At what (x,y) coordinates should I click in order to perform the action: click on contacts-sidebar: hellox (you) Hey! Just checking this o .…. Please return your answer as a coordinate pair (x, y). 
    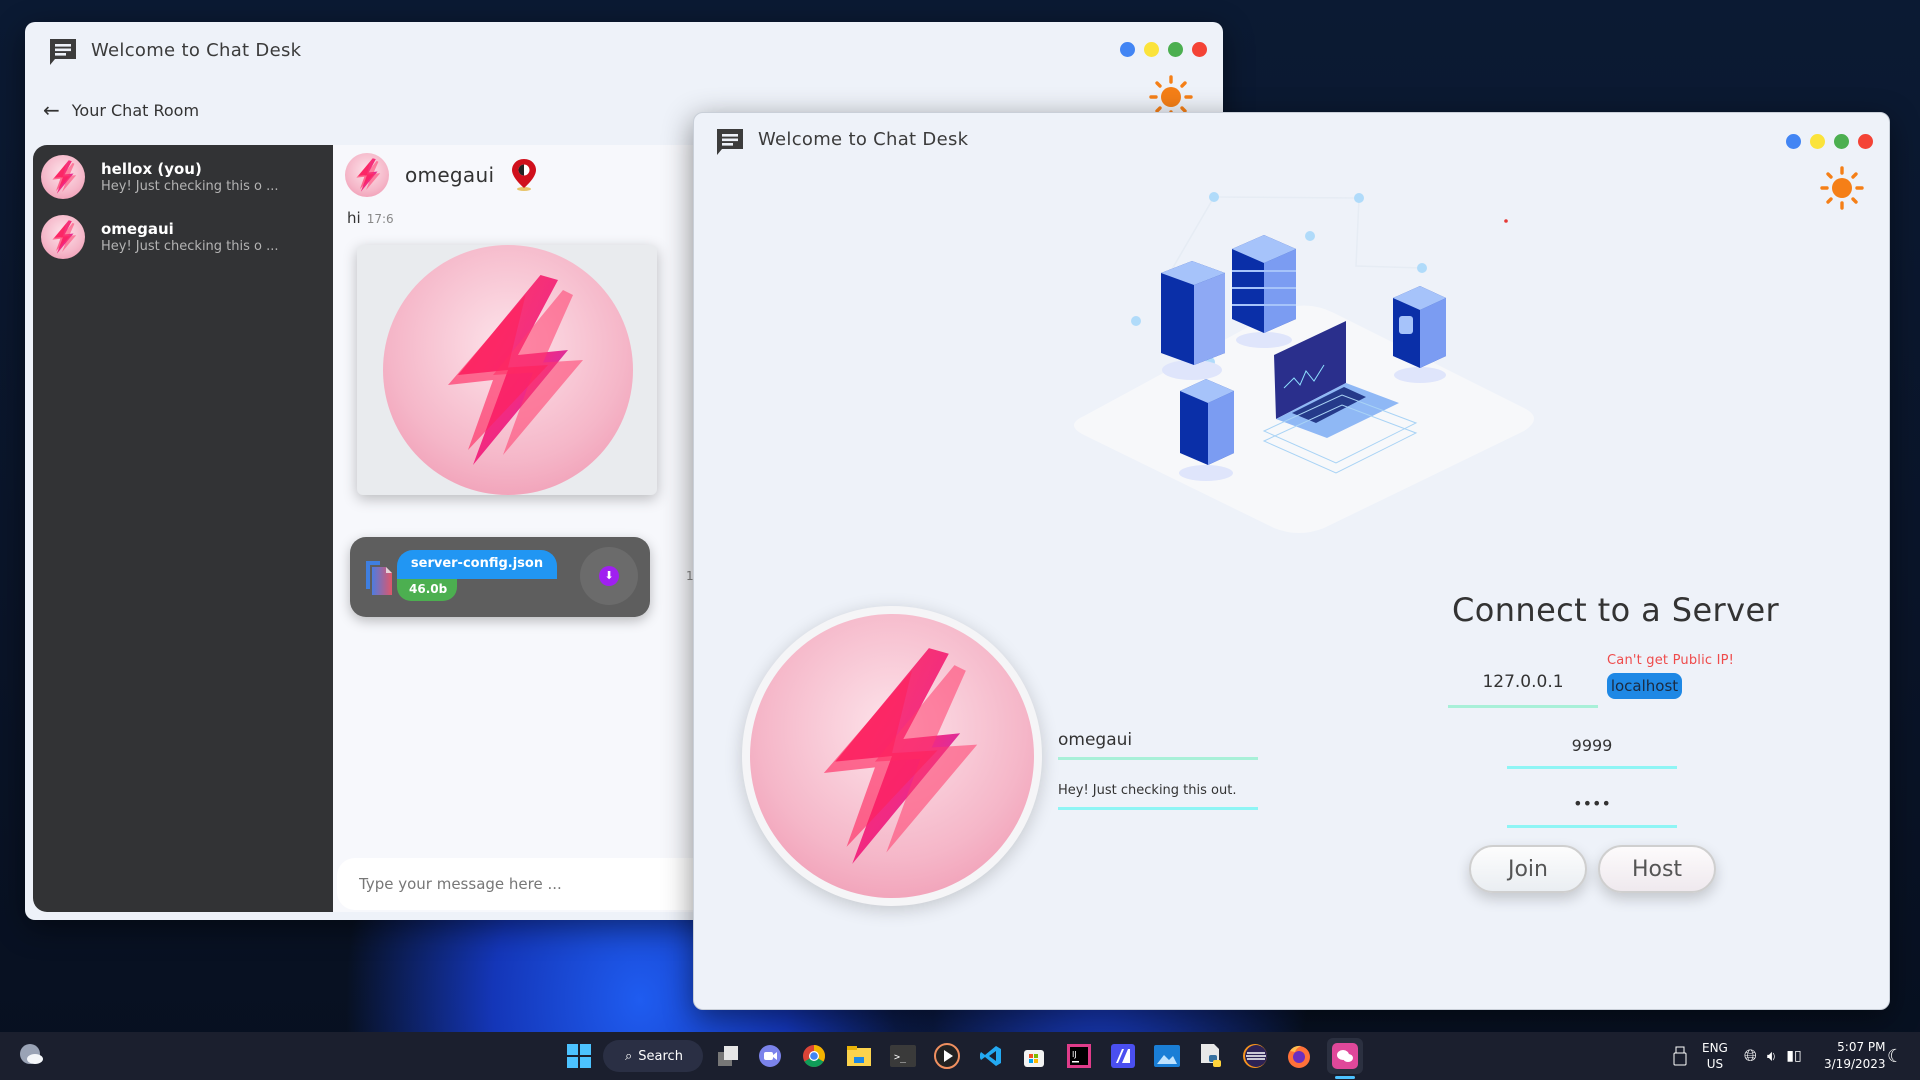
    Looking at the image, I should click on (183, 528).